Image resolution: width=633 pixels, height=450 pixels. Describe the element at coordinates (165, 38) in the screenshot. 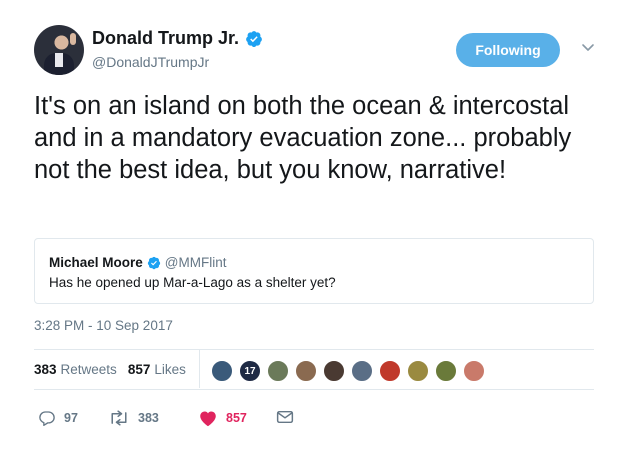

I see `author-display-name: Donald Trump Jr.` at that location.